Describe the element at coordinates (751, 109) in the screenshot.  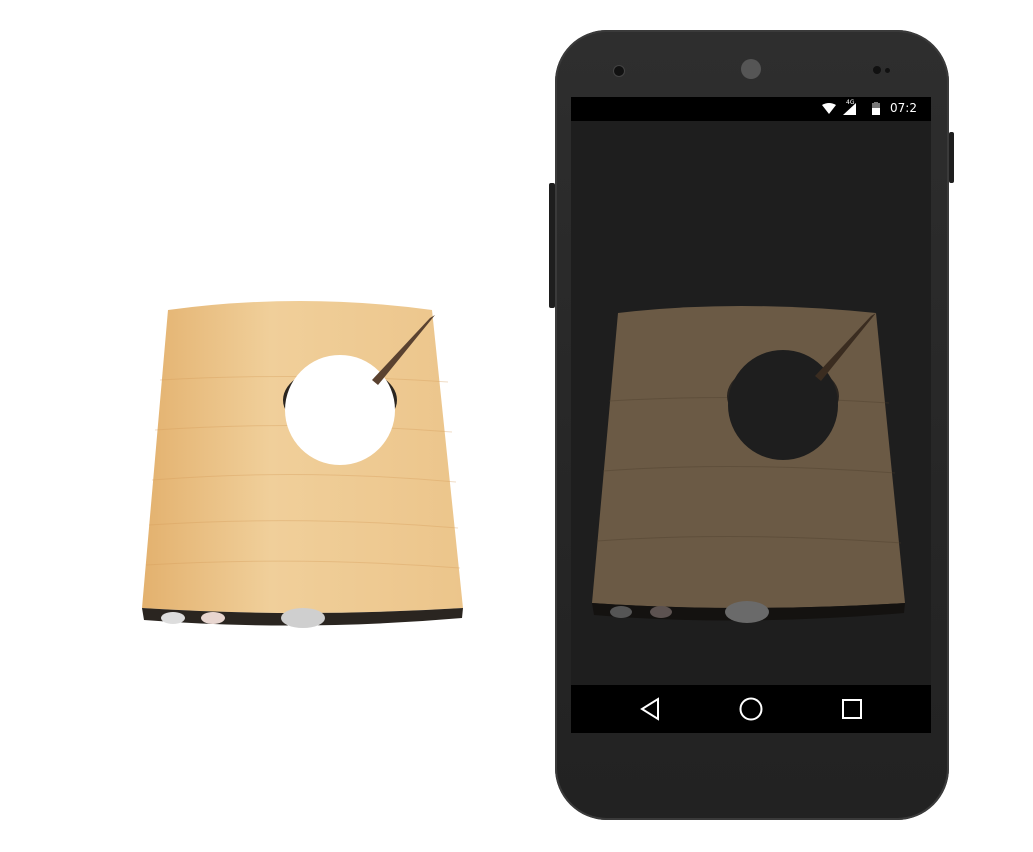
I see `status-bar: 4G 07:2` at that location.